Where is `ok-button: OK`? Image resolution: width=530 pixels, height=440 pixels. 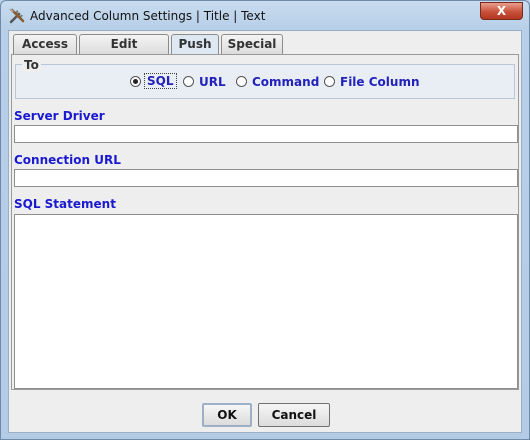
ok-button: OK is located at coordinates (227, 415).